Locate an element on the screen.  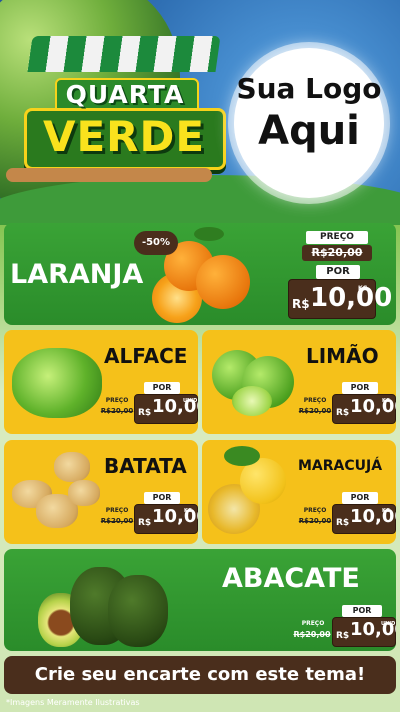
market-awning is located at coordinates (124, 54).